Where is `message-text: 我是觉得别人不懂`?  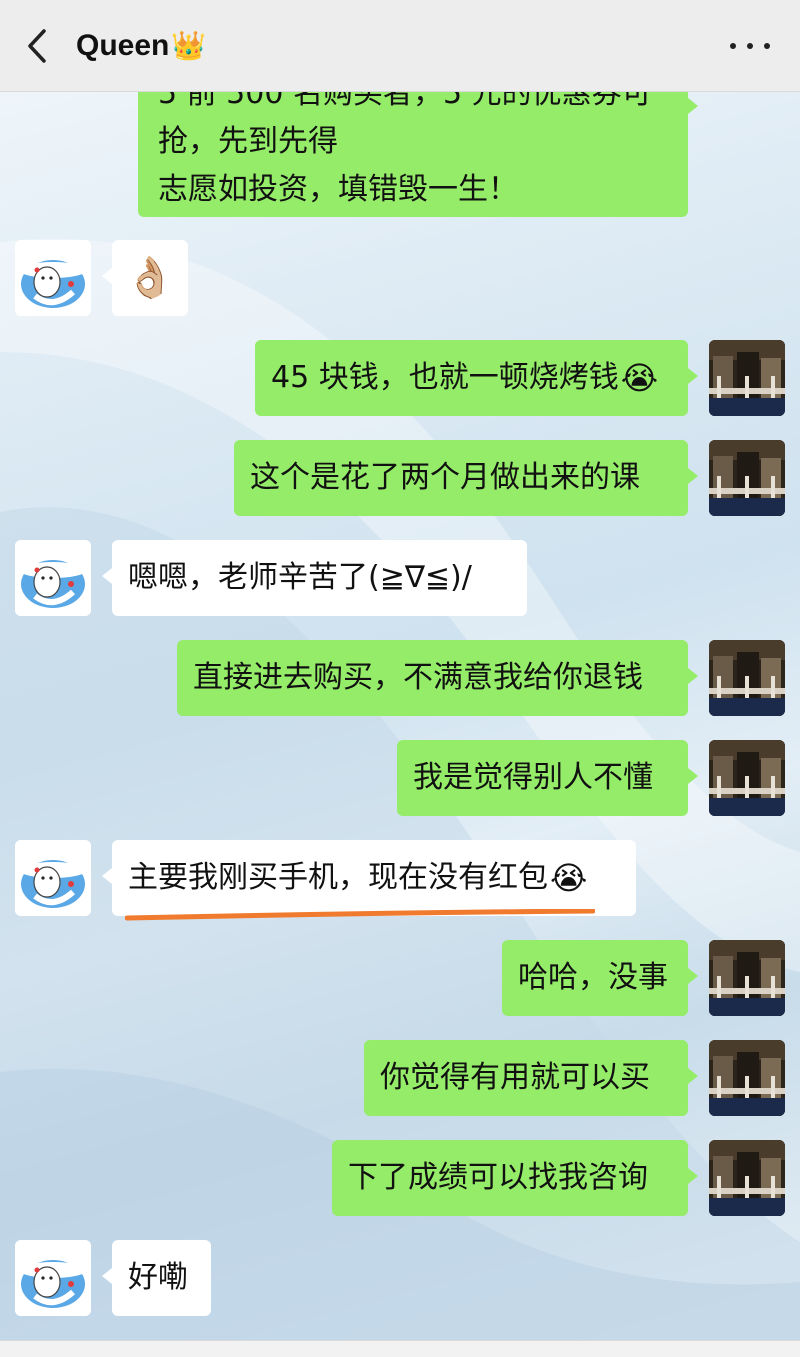 message-text: 我是觉得别人不懂 is located at coordinates (533, 777).